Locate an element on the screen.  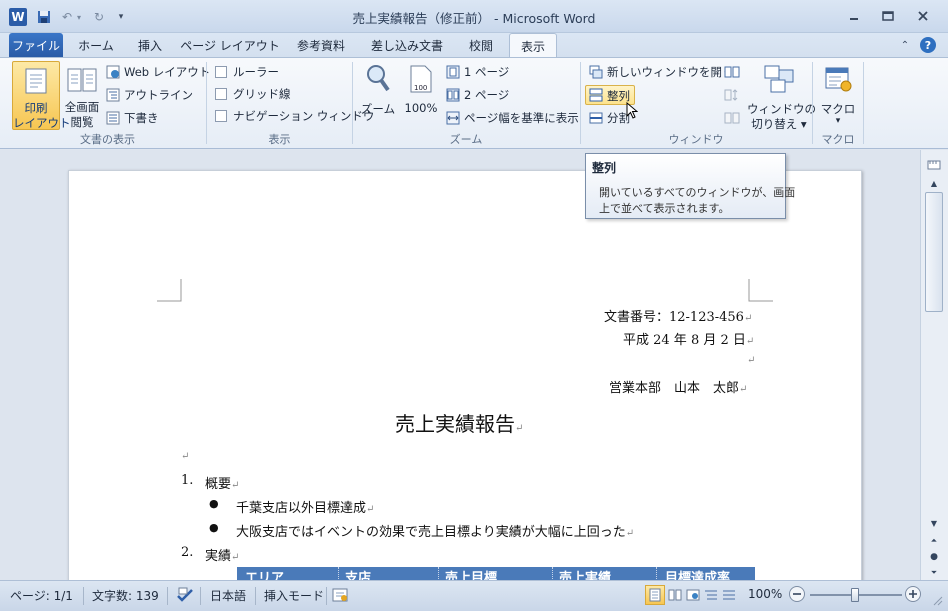
web-layout-view-icon is located at coordinates (693, 595).